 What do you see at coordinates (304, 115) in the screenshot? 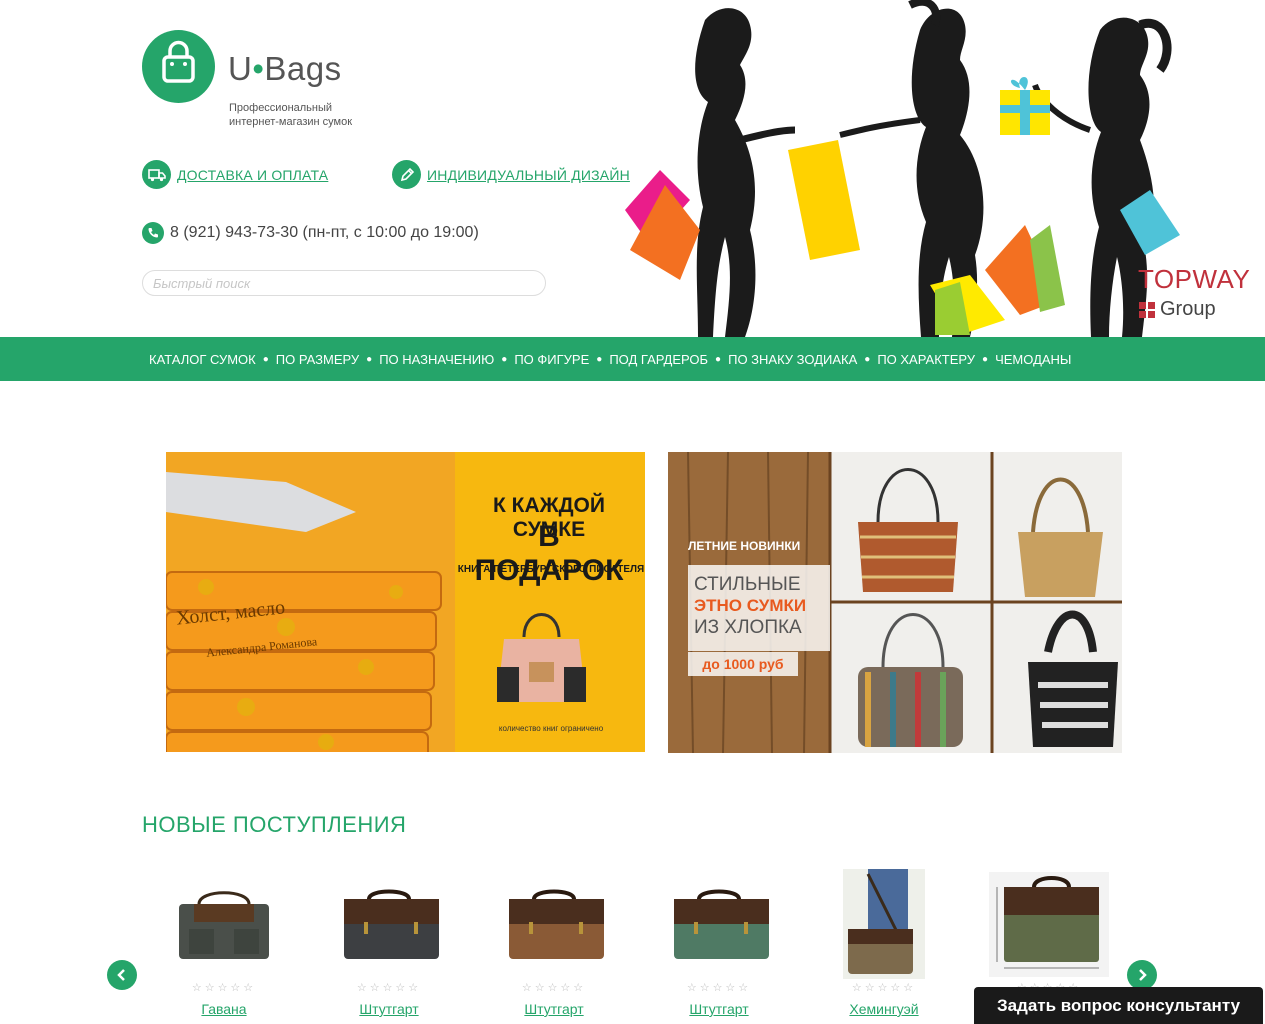
I see `logo-tagline: Профессиональный интернет-магазин сумок` at bounding box center [304, 115].